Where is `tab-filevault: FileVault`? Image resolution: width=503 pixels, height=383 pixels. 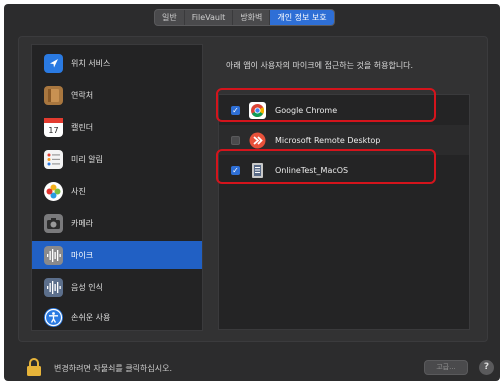 tab-filevault: FileVault is located at coordinates (209, 17).